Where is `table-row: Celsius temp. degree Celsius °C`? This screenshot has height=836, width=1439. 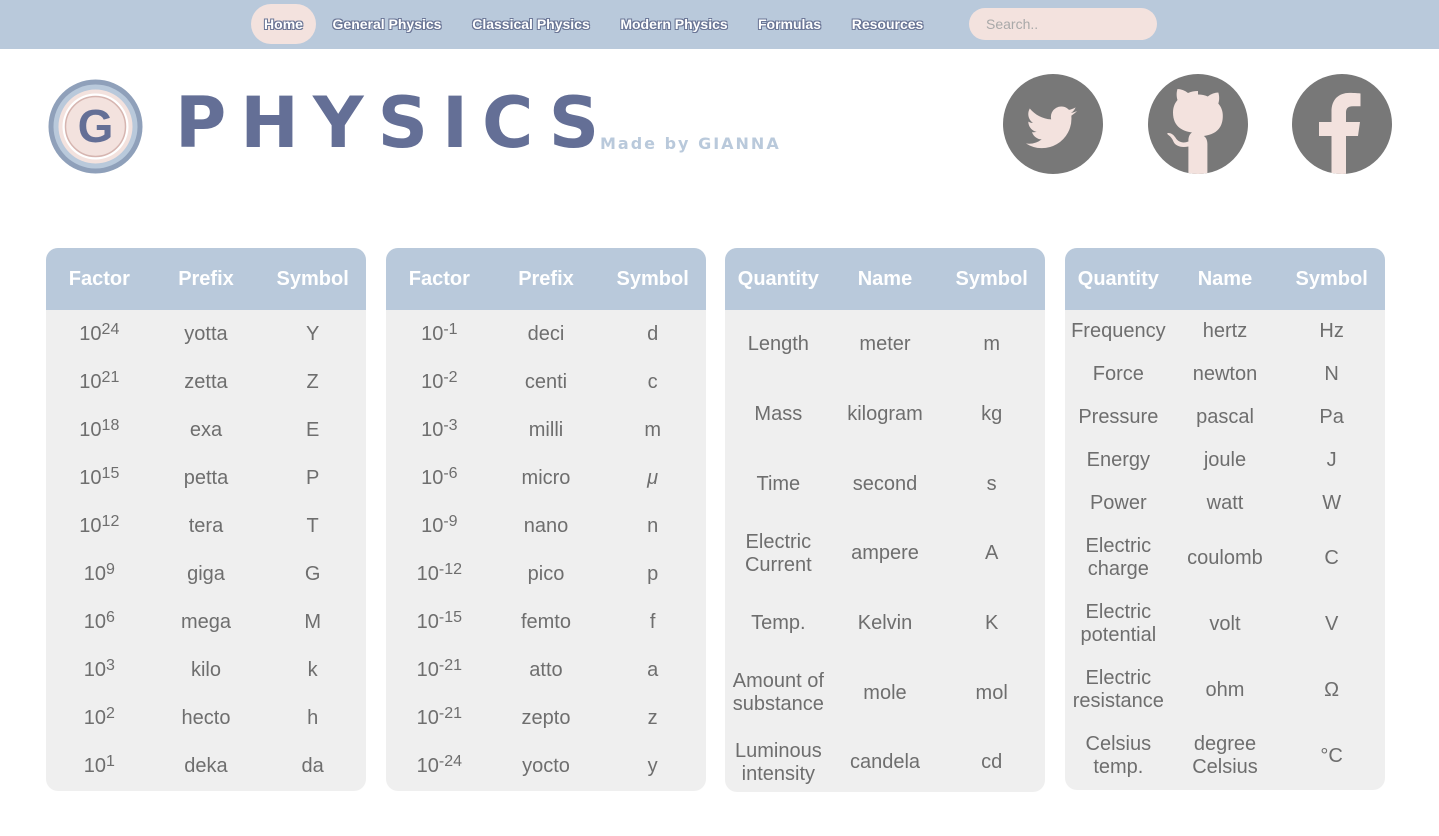 table-row: Celsius temp. degree Celsius °C is located at coordinates (1225, 756).